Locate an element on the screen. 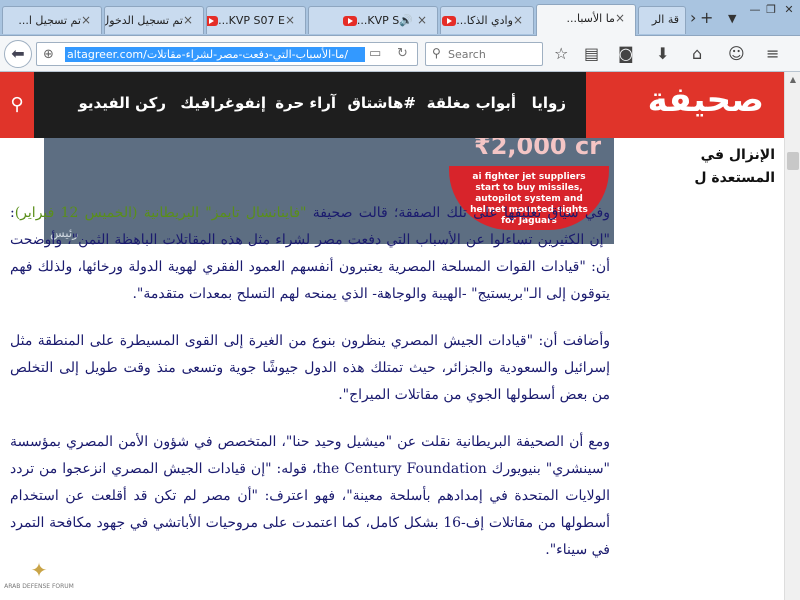 This screenshot has width=800, height=600. back-button: ⬅ is located at coordinates (18, 54).